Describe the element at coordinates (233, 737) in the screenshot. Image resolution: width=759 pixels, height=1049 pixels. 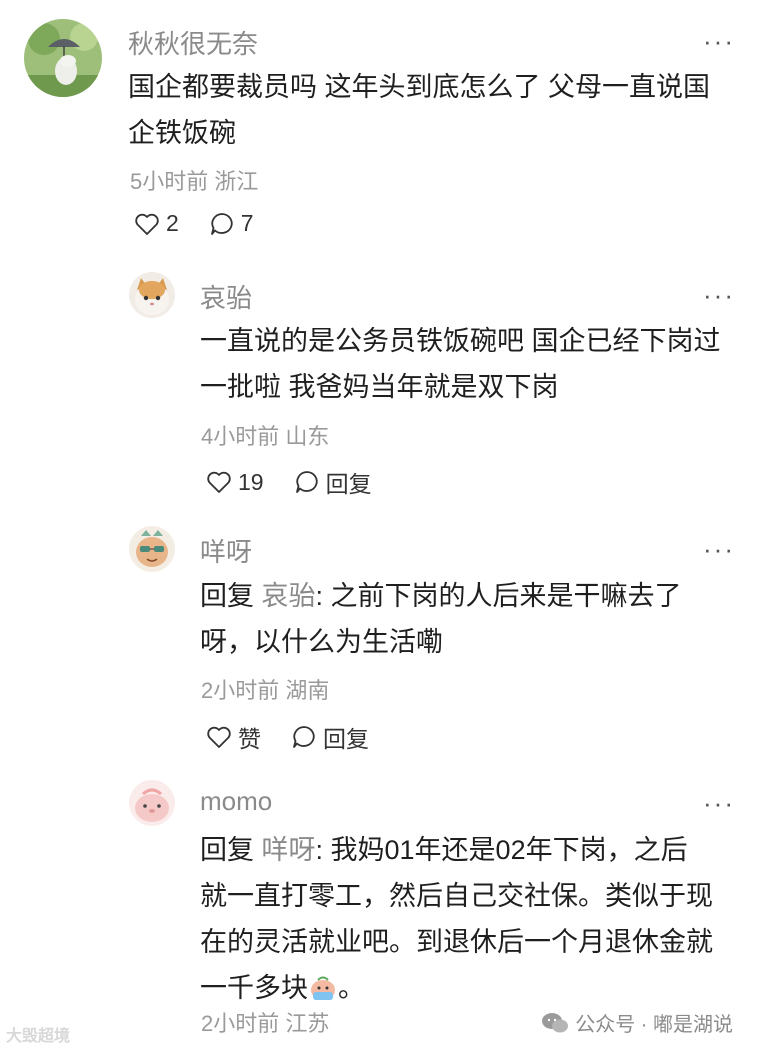
I see `like-button: 赞` at that location.